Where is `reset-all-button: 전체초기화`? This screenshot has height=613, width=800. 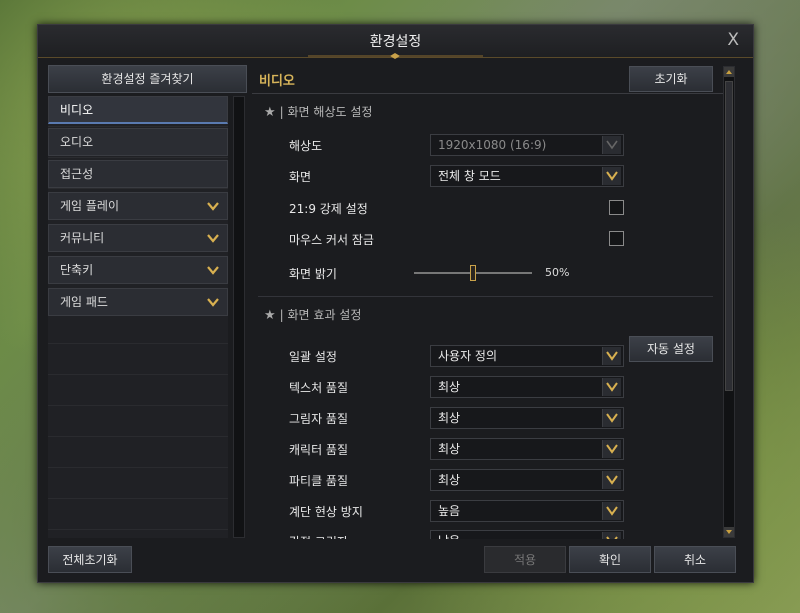
reset-all-button: 전체초기화 is located at coordinates (90, 559).